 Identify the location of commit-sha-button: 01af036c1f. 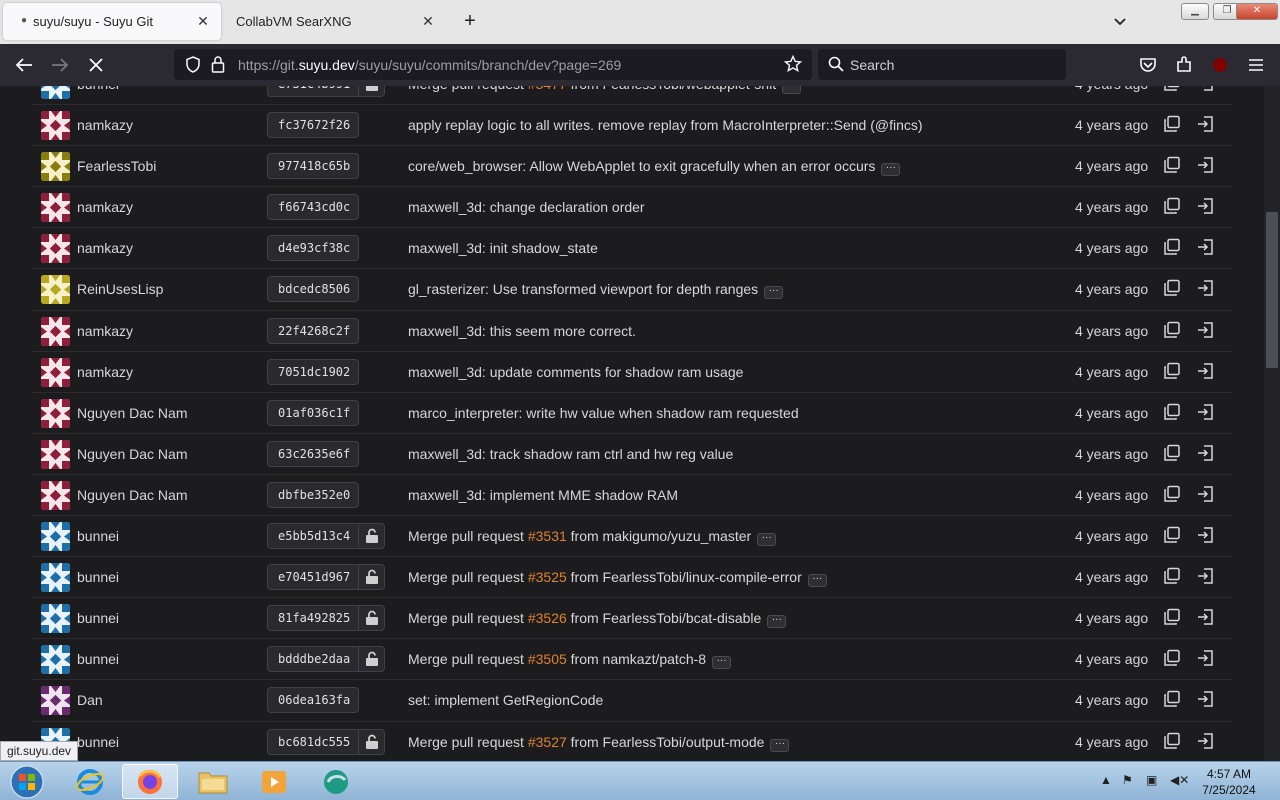
(313, 412).